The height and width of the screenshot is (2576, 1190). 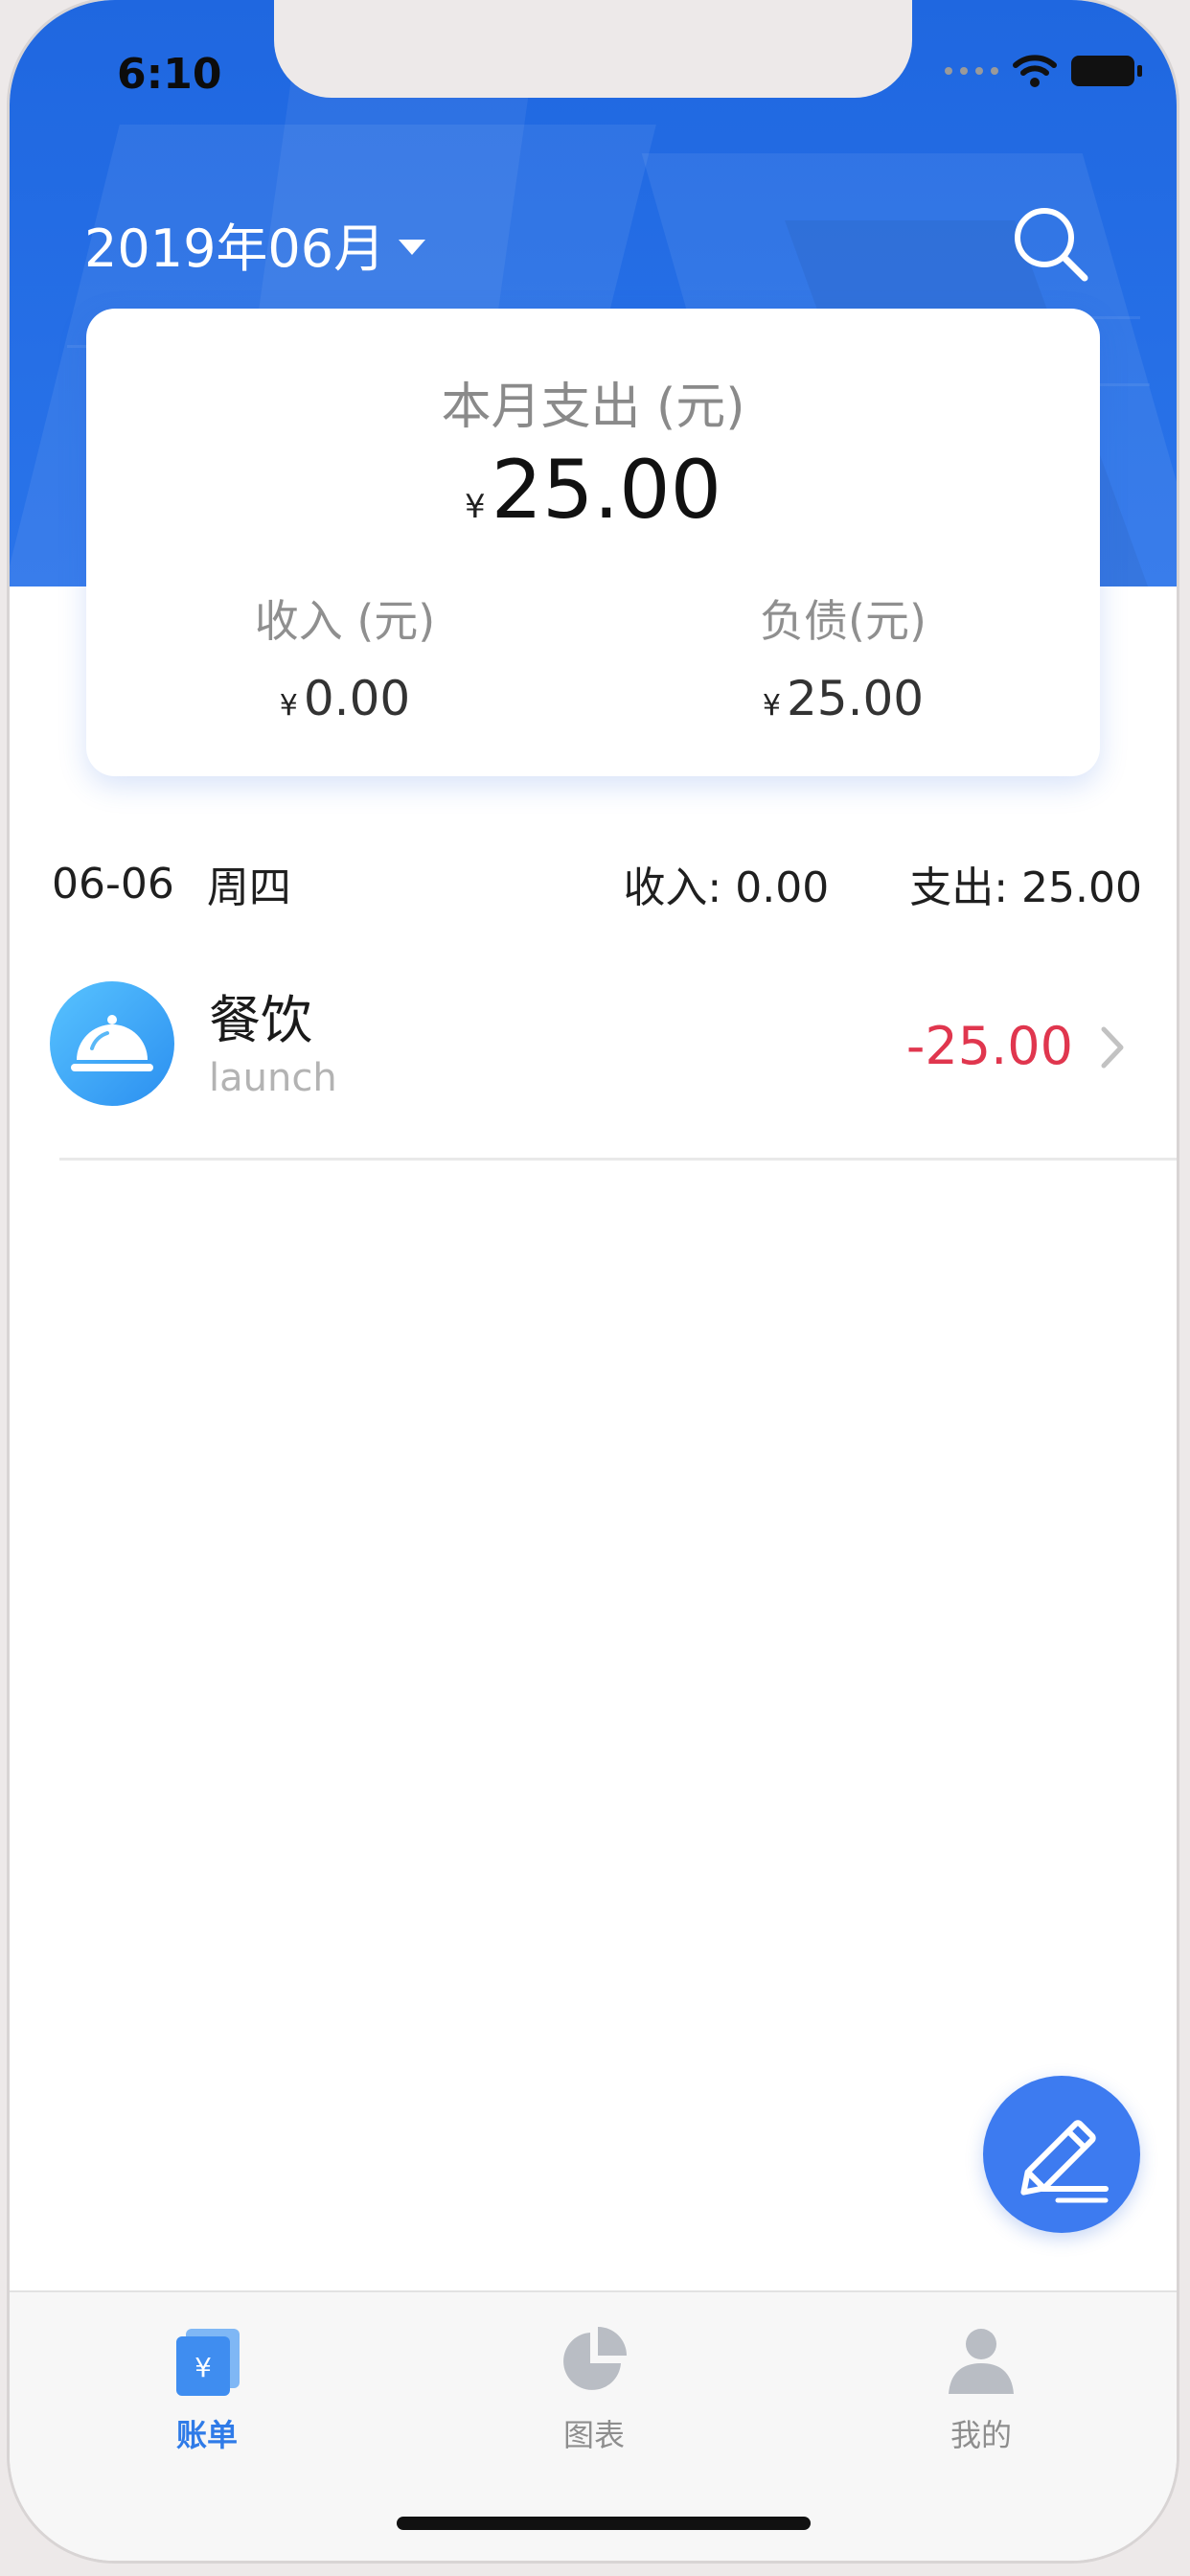 I want to click on divider, so click(x=618, y=1159).